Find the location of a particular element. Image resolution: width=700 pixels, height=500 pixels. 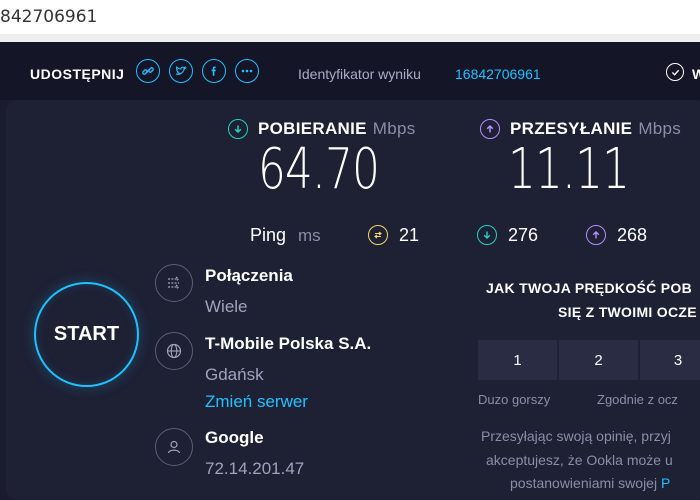

check-icon is located at coordinates (675, 72).